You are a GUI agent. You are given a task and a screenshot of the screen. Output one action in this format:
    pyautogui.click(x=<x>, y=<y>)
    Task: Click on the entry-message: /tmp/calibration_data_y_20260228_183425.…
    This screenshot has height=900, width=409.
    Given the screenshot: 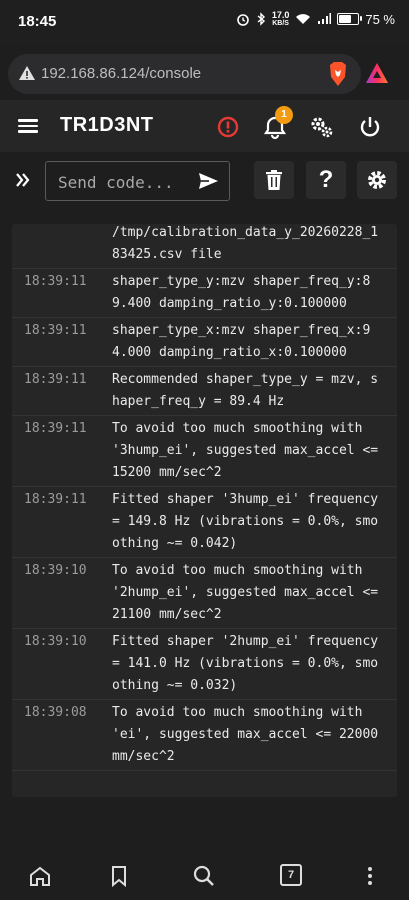 What is the action you would take?
    pyautogui.click(x=245, y=243)
    